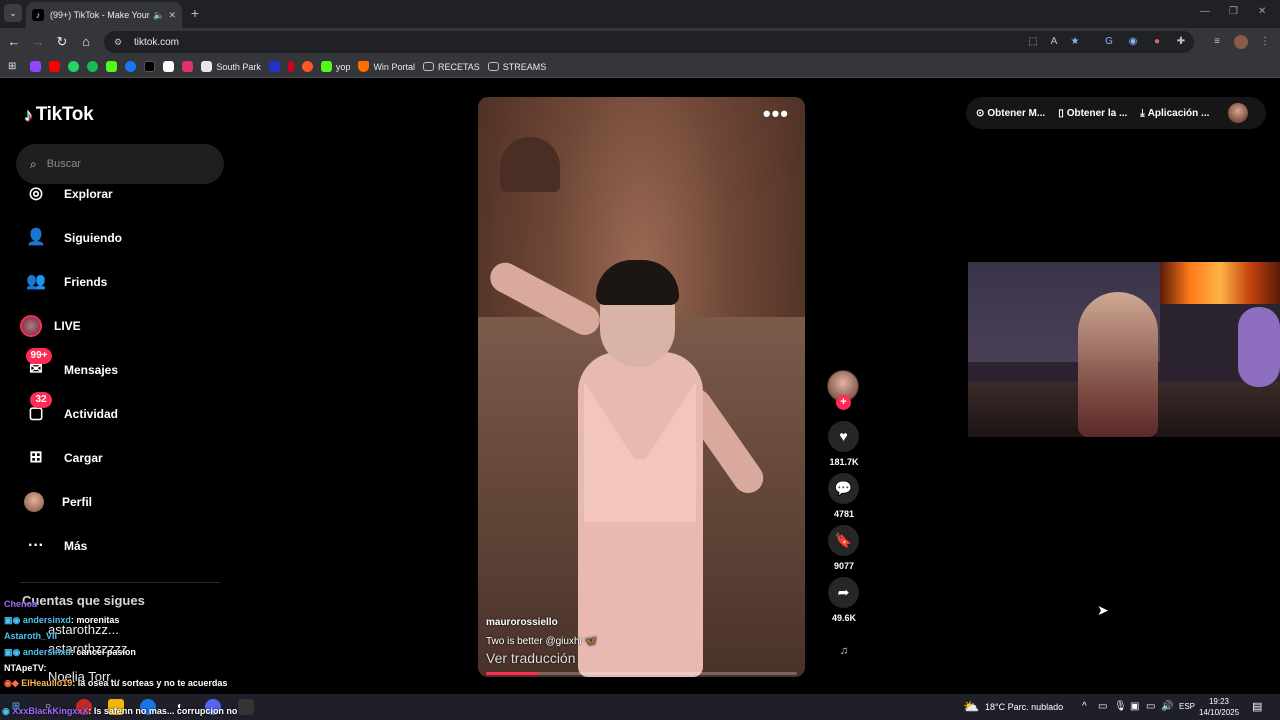  Describe the element at coordinates (843, 436) in the screenshot. I see `like-button: ♥` at that location.